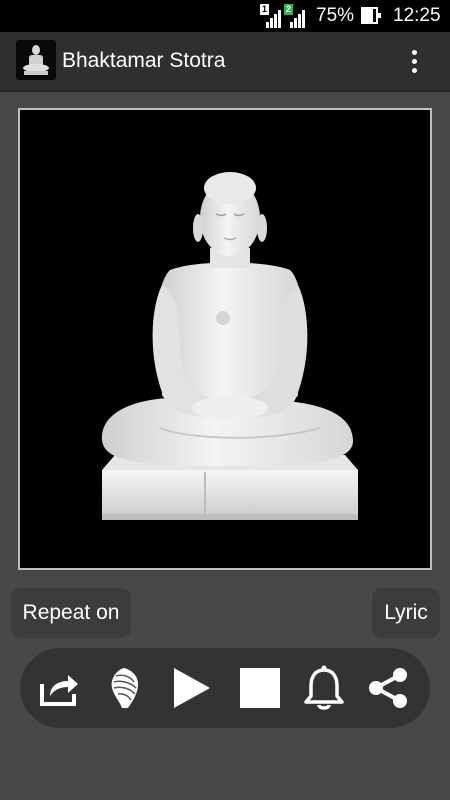  I want to click on repeat-button: Repeat on, so click(71, 613).